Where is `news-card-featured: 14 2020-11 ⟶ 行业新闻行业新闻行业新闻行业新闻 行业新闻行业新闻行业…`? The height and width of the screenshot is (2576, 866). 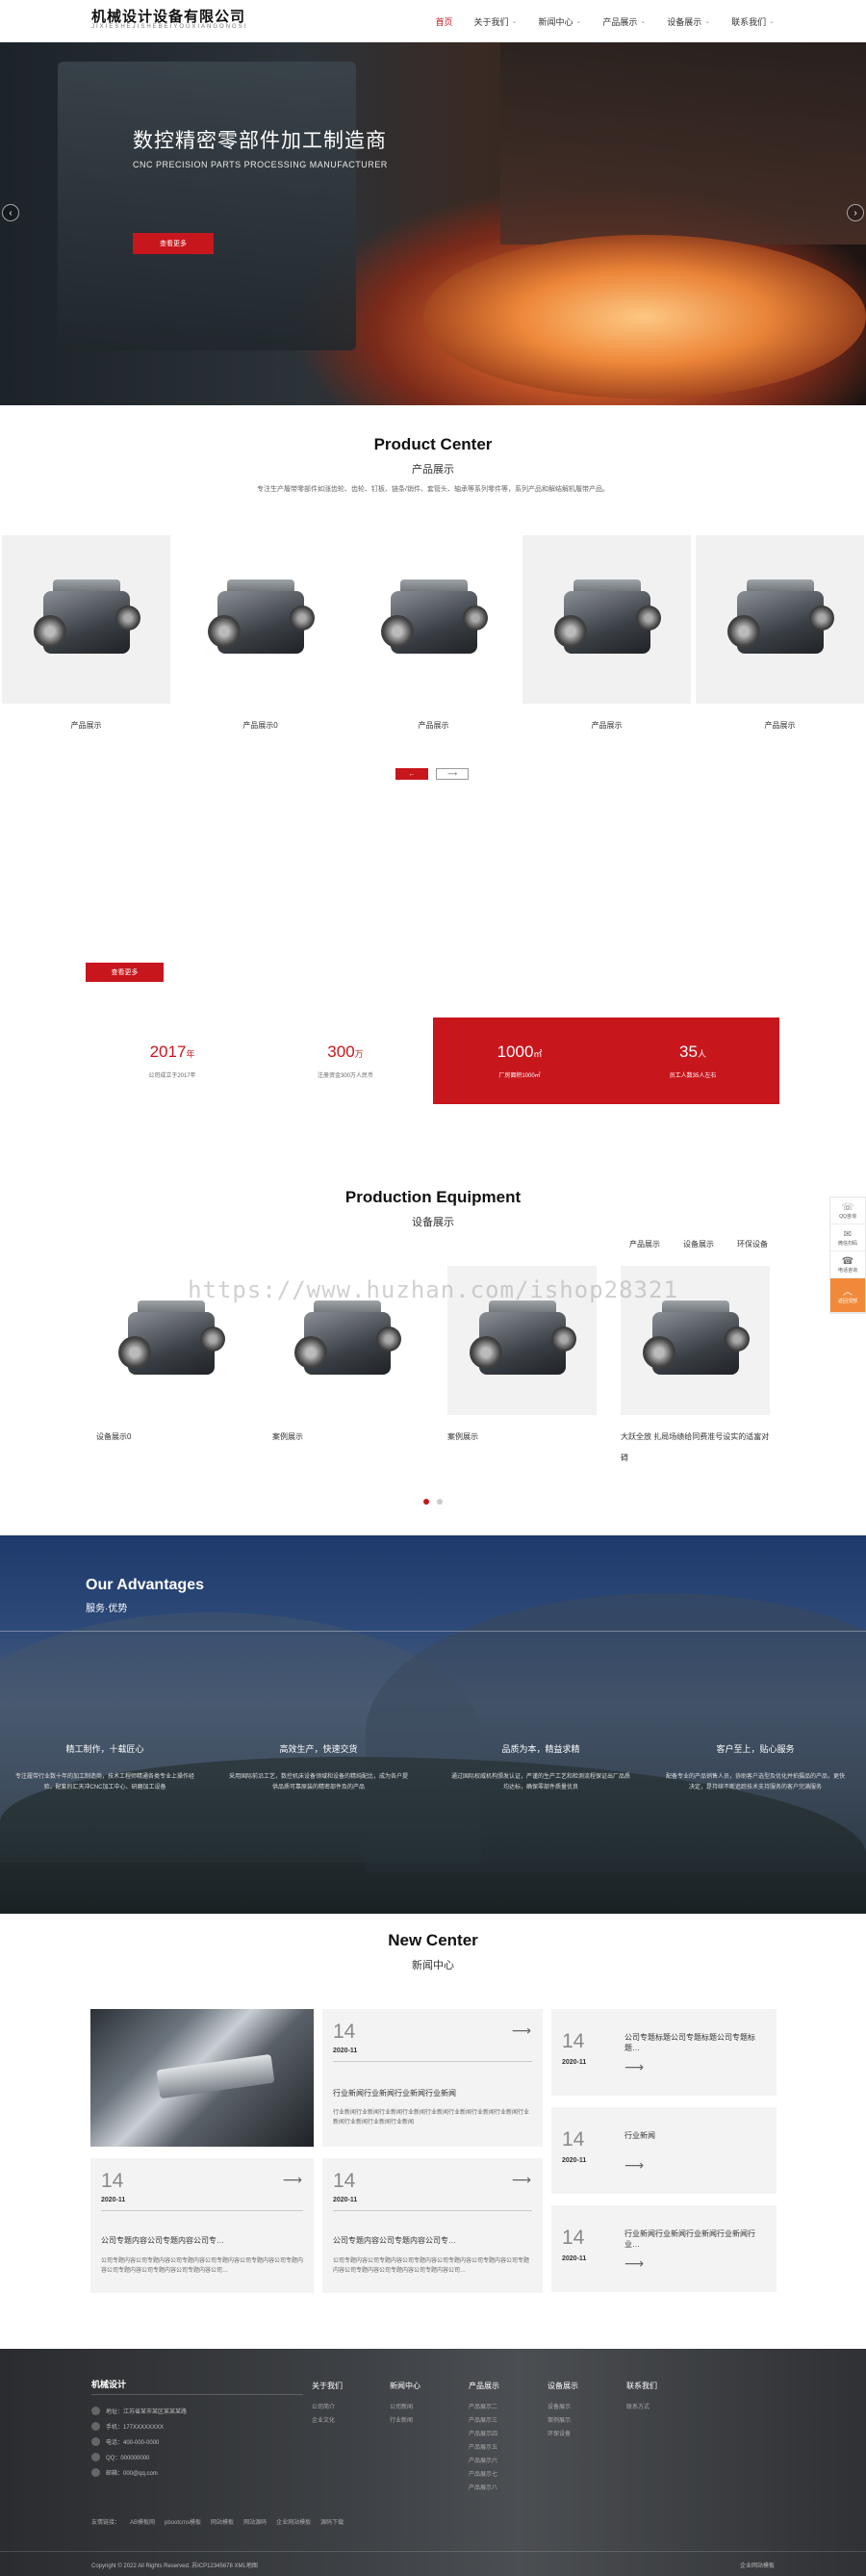 news-card-featured: 14 2020-11 ⟶ 行业新闻行业新闻行业新闻行业新闻 行业新闻行业新闻行业… is located at coordinates (432, 2078).